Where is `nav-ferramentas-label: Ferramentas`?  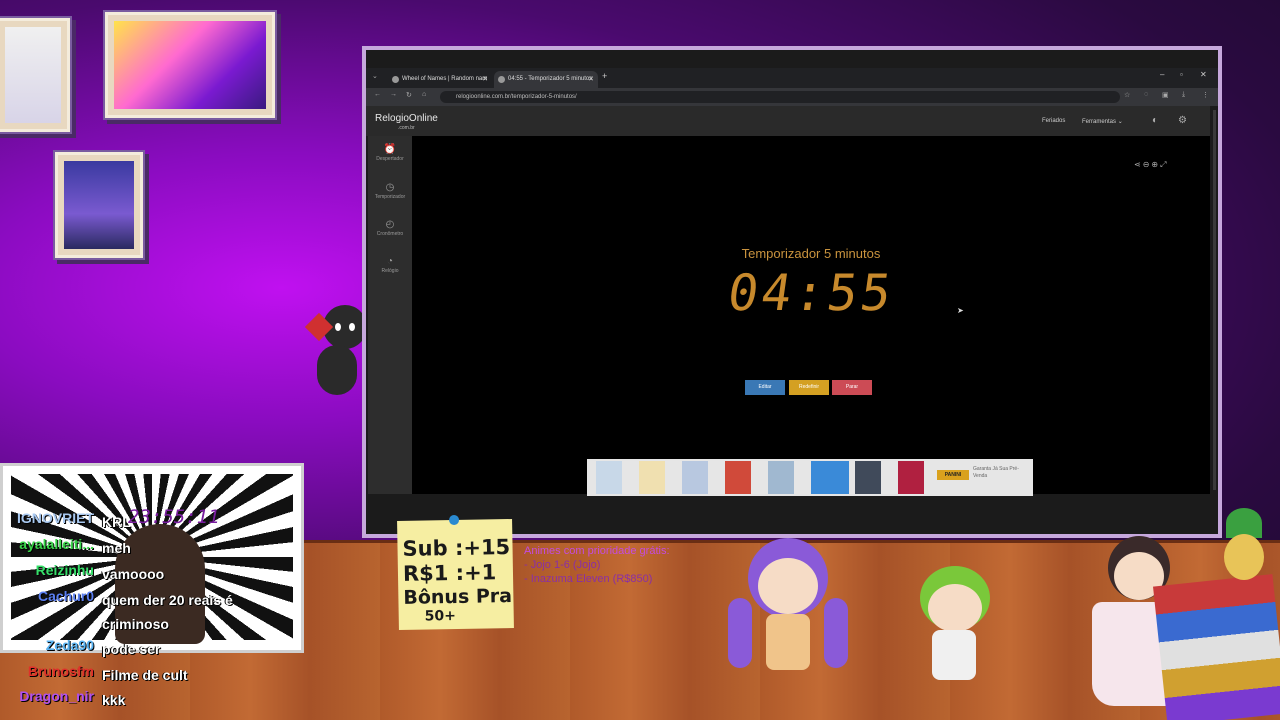
nav-ferramentas-label: Ferramentas is located at coordinates (1099, 122).